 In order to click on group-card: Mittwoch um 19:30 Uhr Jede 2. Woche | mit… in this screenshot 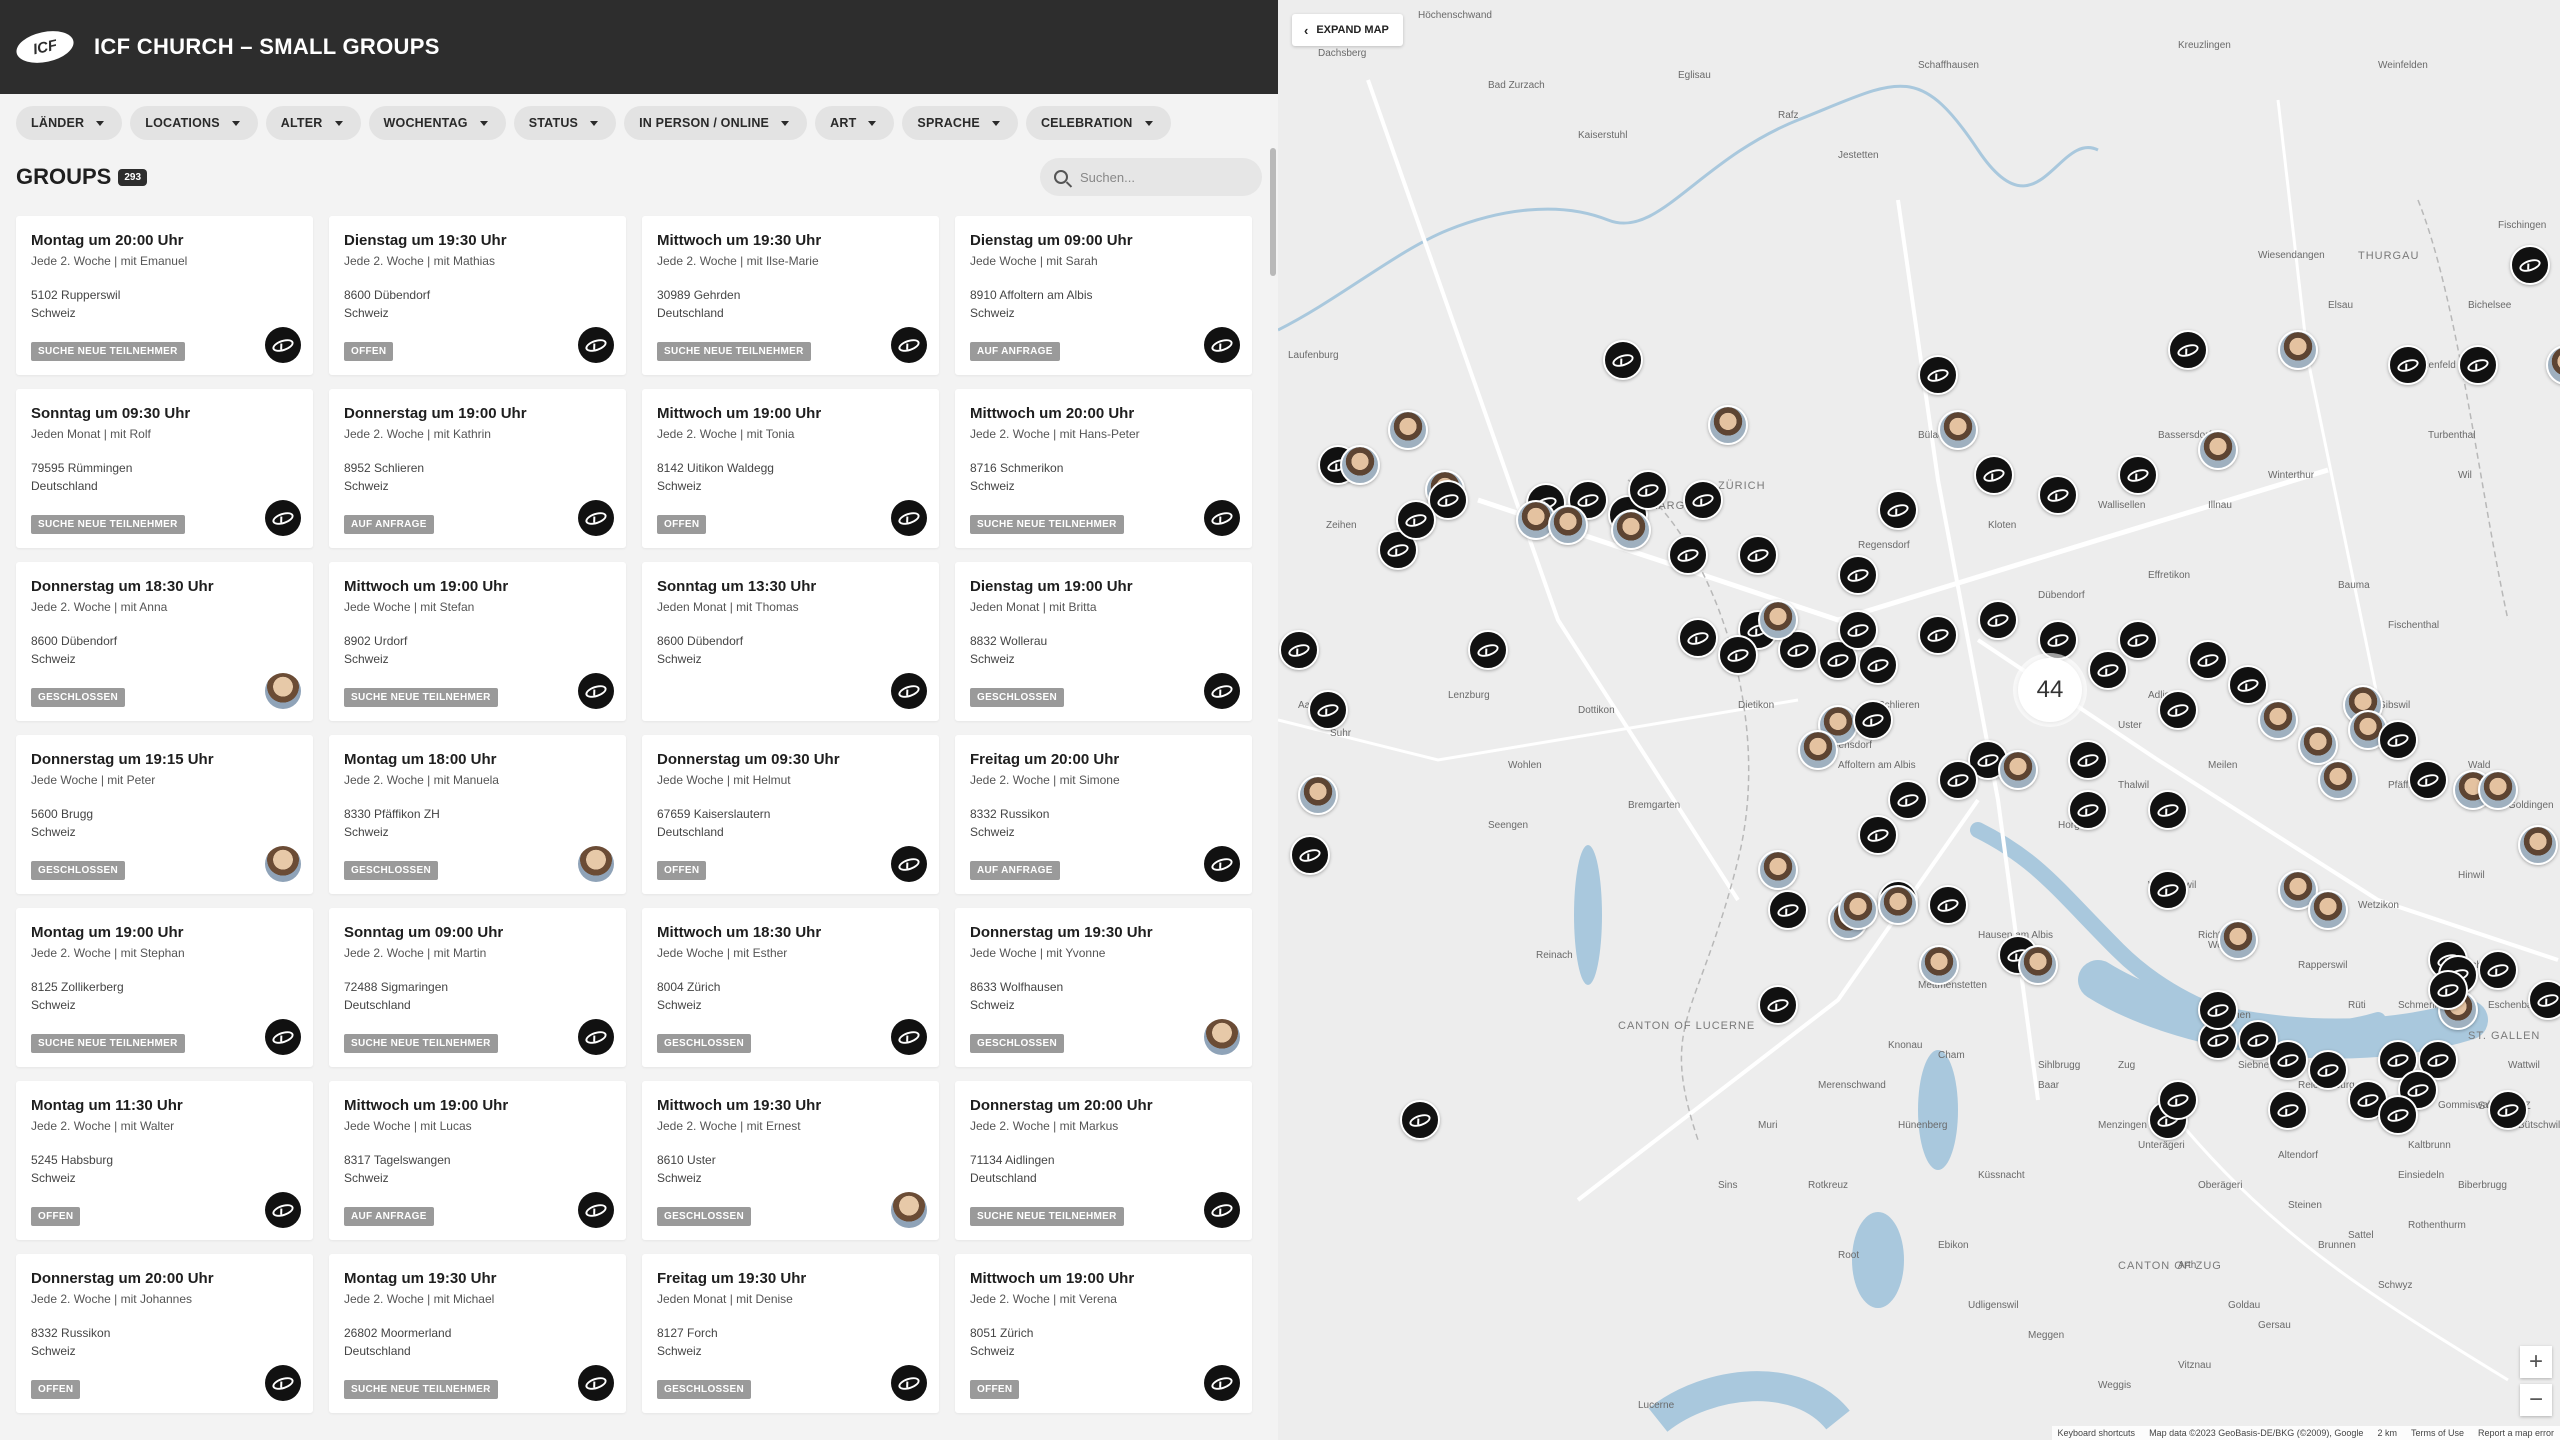, I will do `click(790, 295)`.